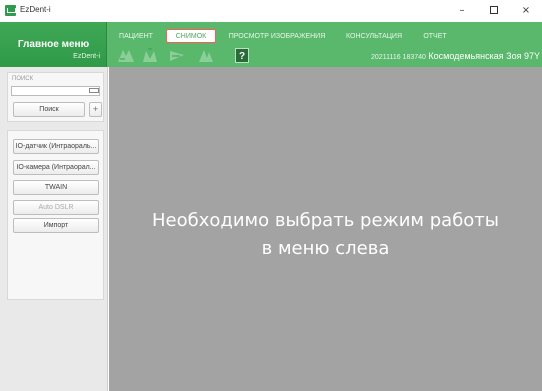 This screenshot has width=542, height=391. What do you see at coordinates (55, 91) in the screenshot?
I see `search-input` at bounding box center [55, 91].